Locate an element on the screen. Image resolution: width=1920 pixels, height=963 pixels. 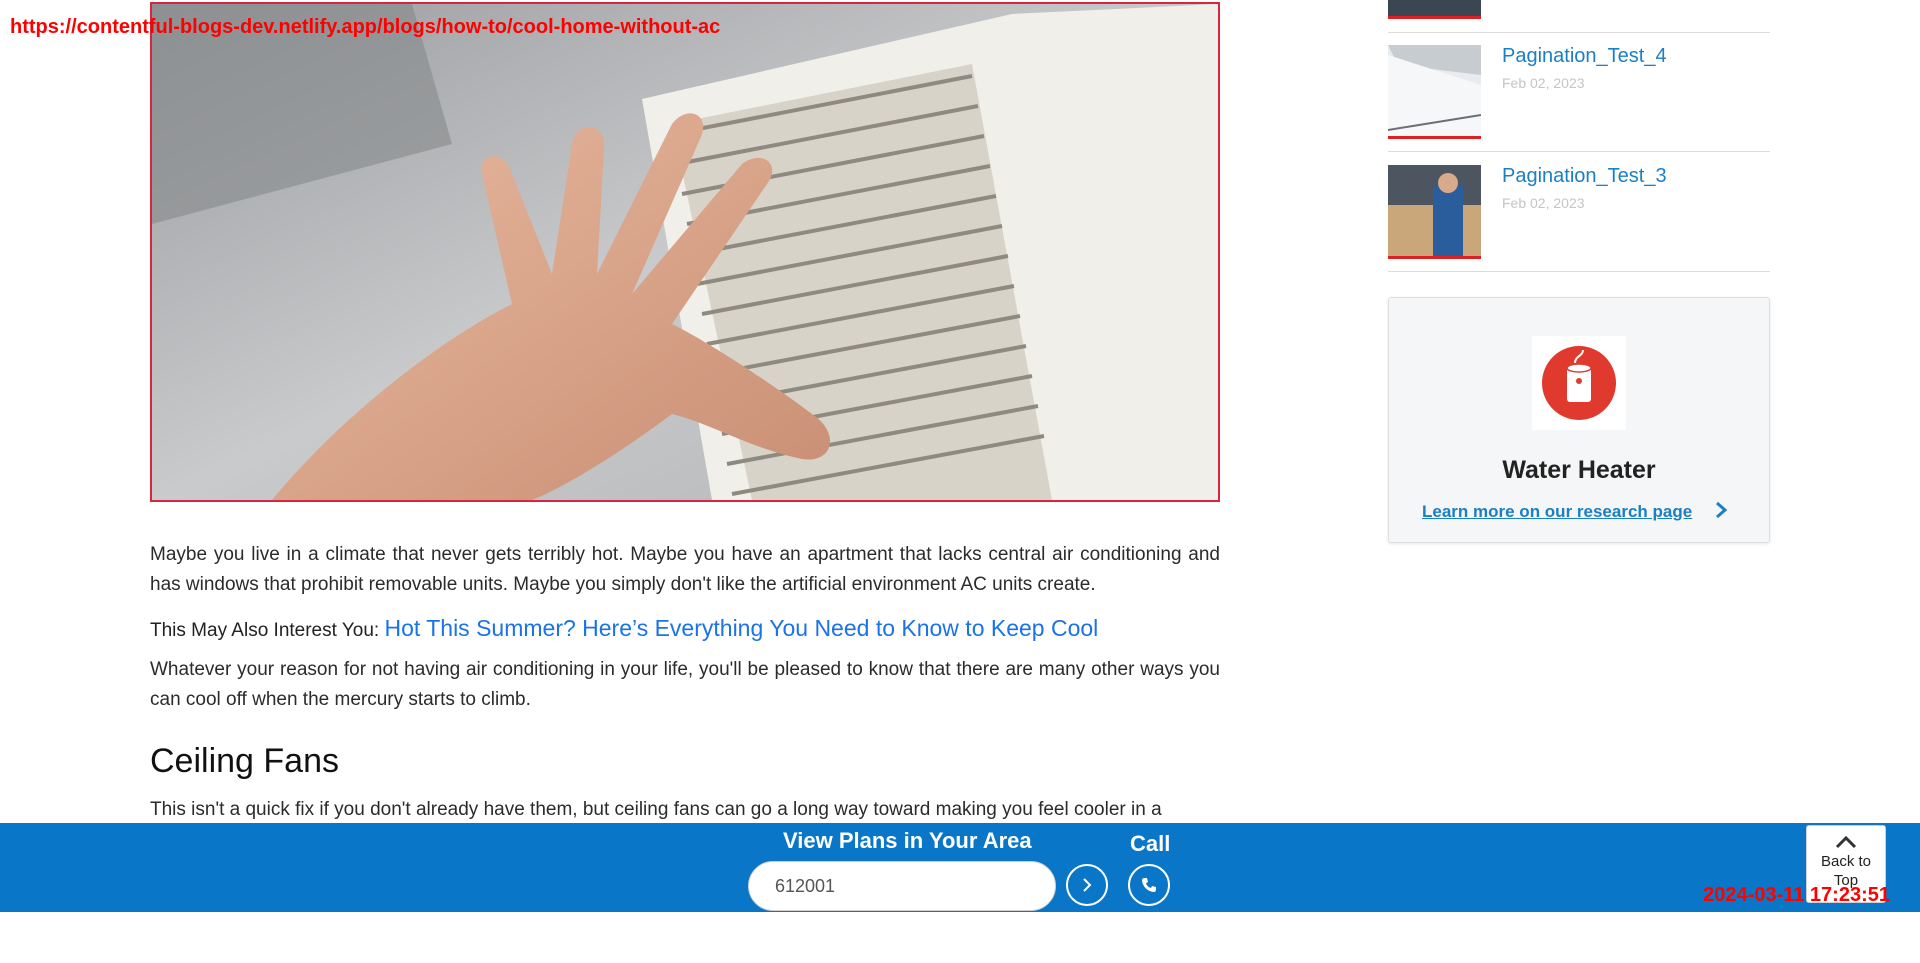
zip-code-input is located at coordinates (902, 886).